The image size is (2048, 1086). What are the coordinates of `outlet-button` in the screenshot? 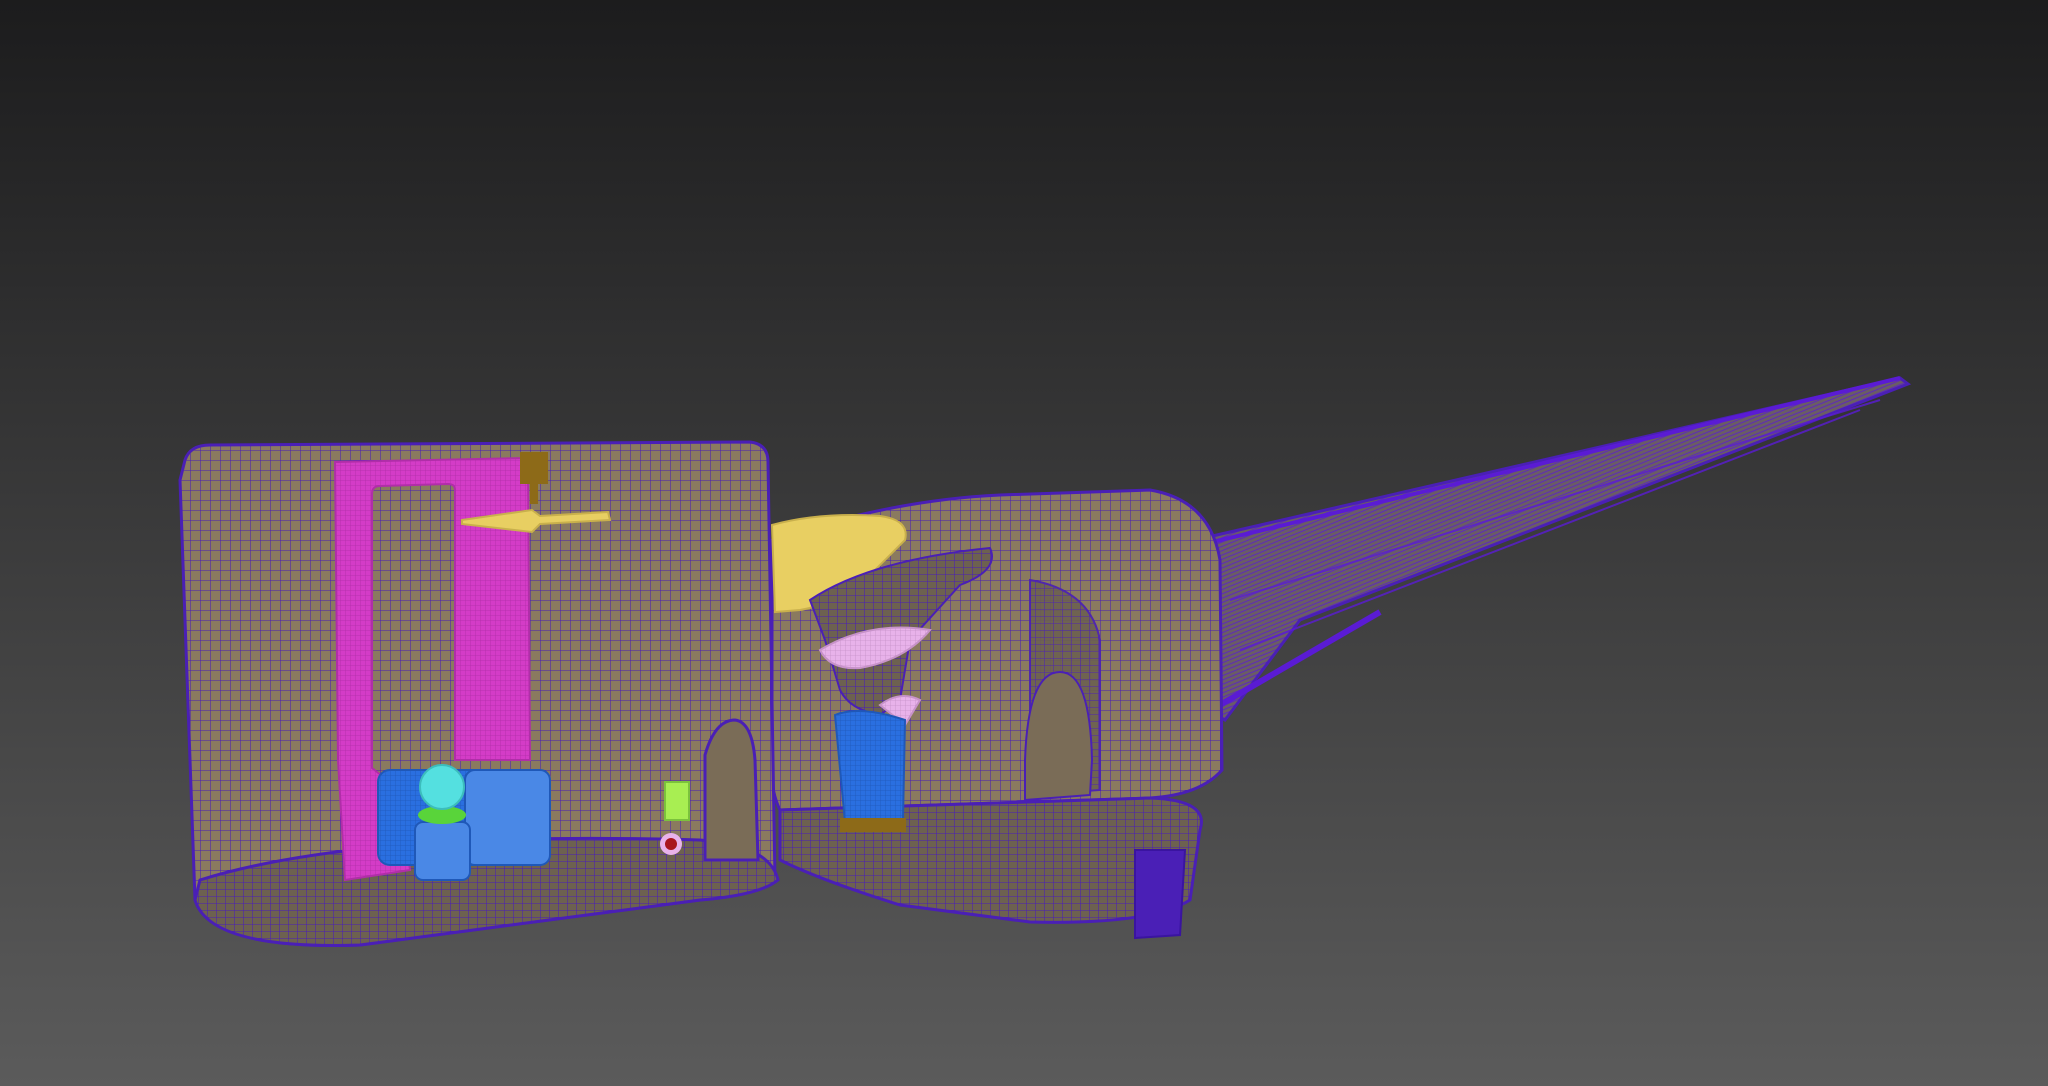 It's located at (671, 844).